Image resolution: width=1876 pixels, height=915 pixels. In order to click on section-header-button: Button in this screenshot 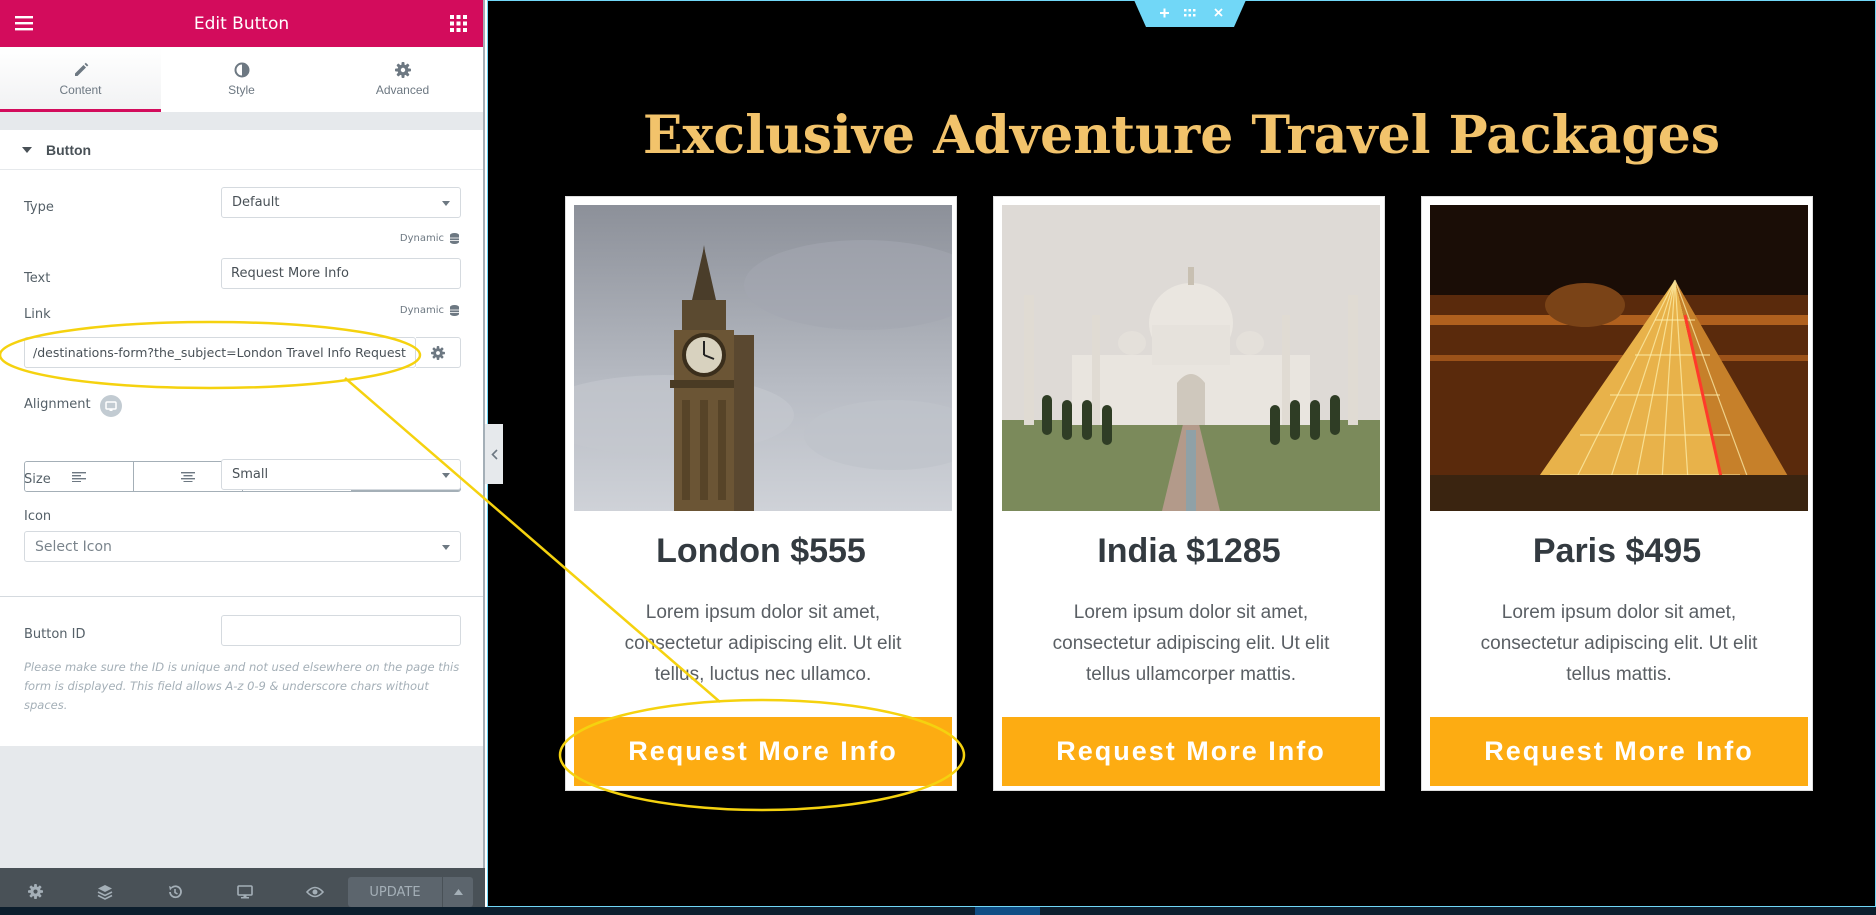, I will do `click(241, 150)`.